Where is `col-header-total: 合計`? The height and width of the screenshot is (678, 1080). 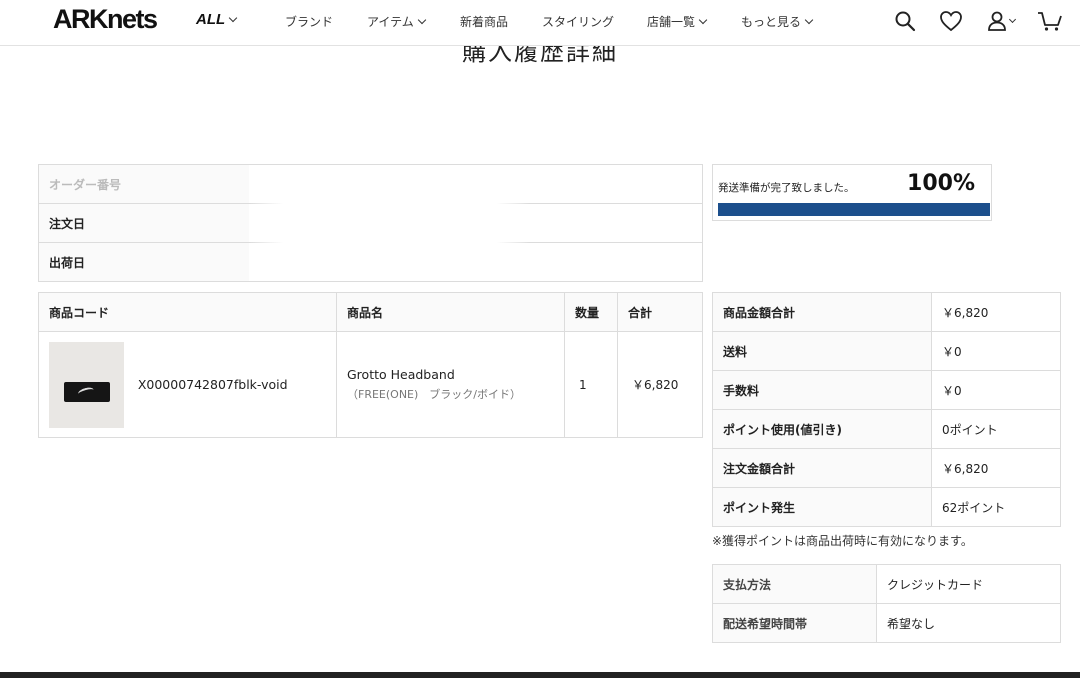
col-header-total: 合計 is located at coordinates (660, 312).